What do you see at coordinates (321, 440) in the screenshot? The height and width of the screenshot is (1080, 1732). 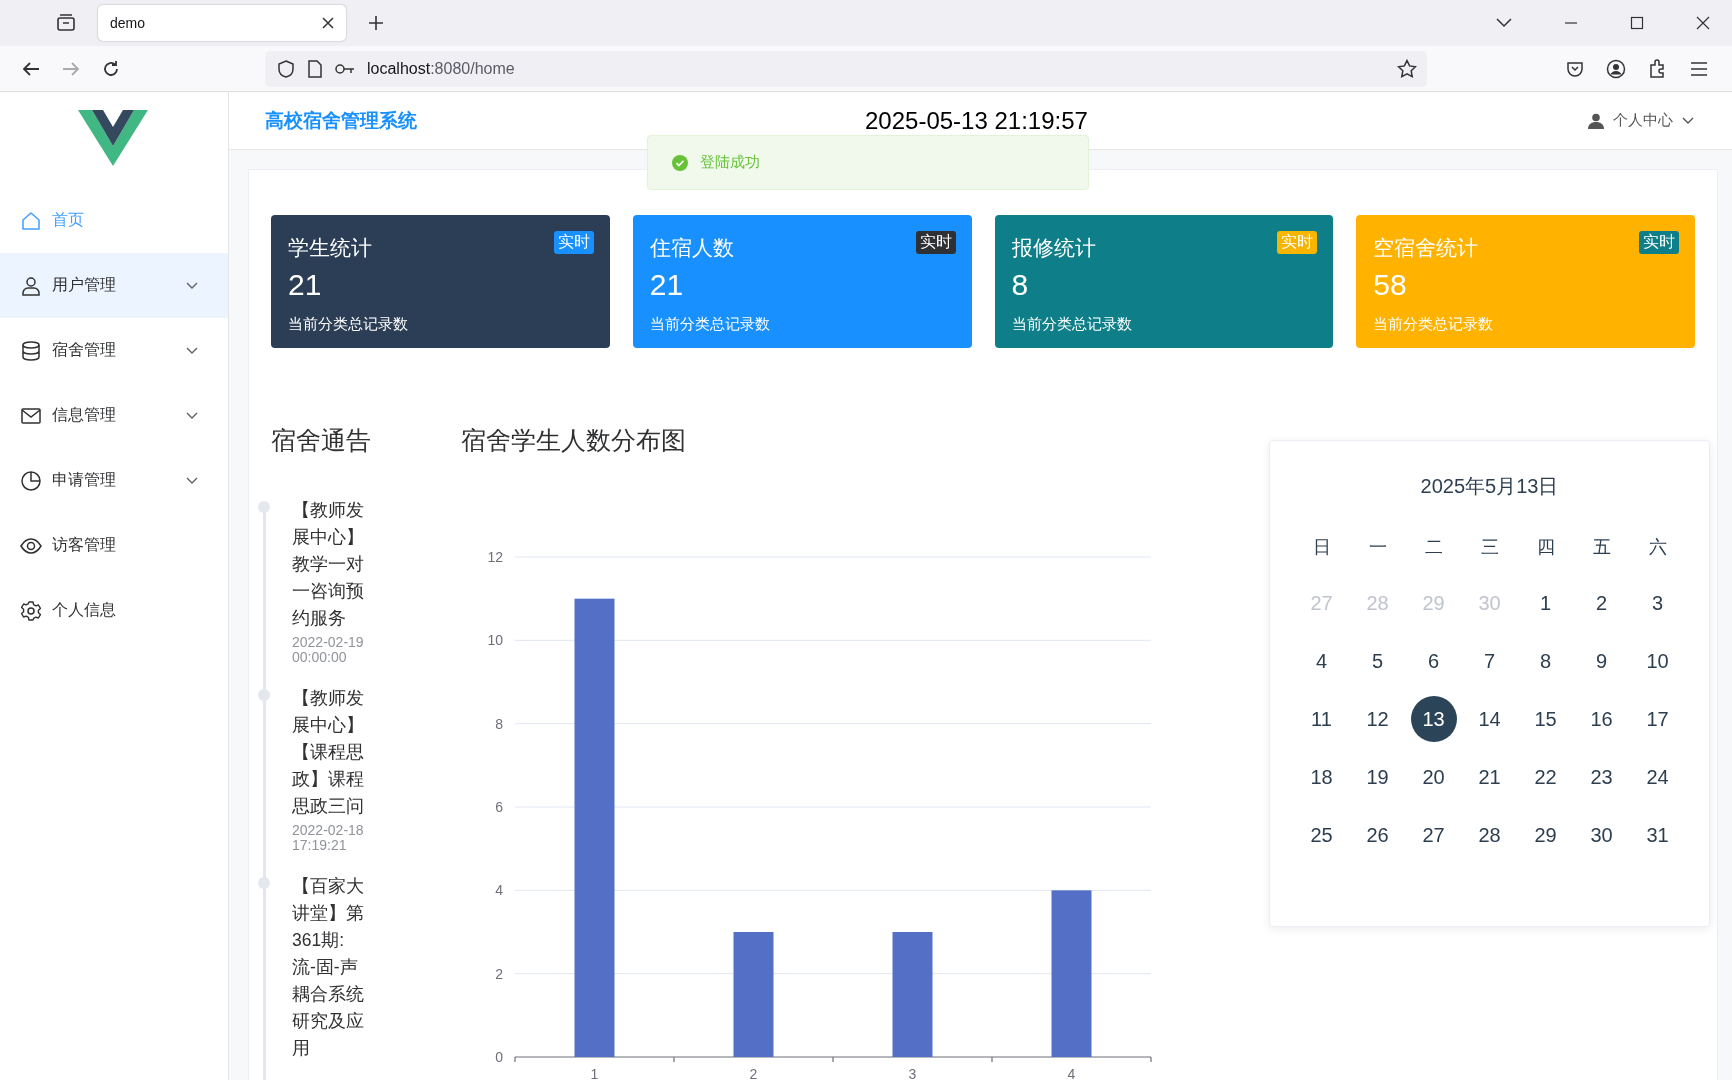 I see `section-title: 宿舍通告` at bounding box center [321, 440].